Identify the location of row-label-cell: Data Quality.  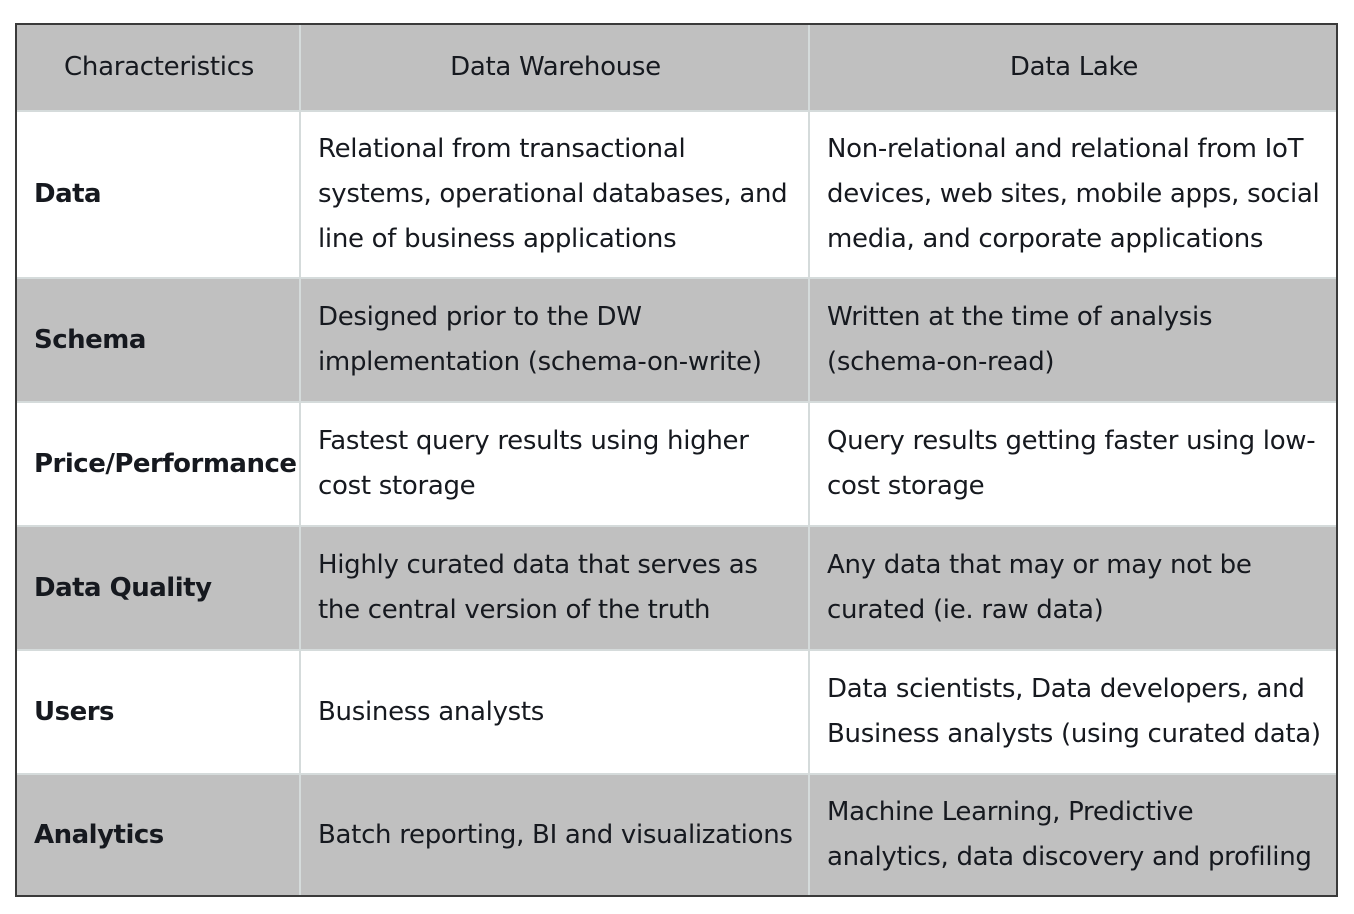
(158, 588).